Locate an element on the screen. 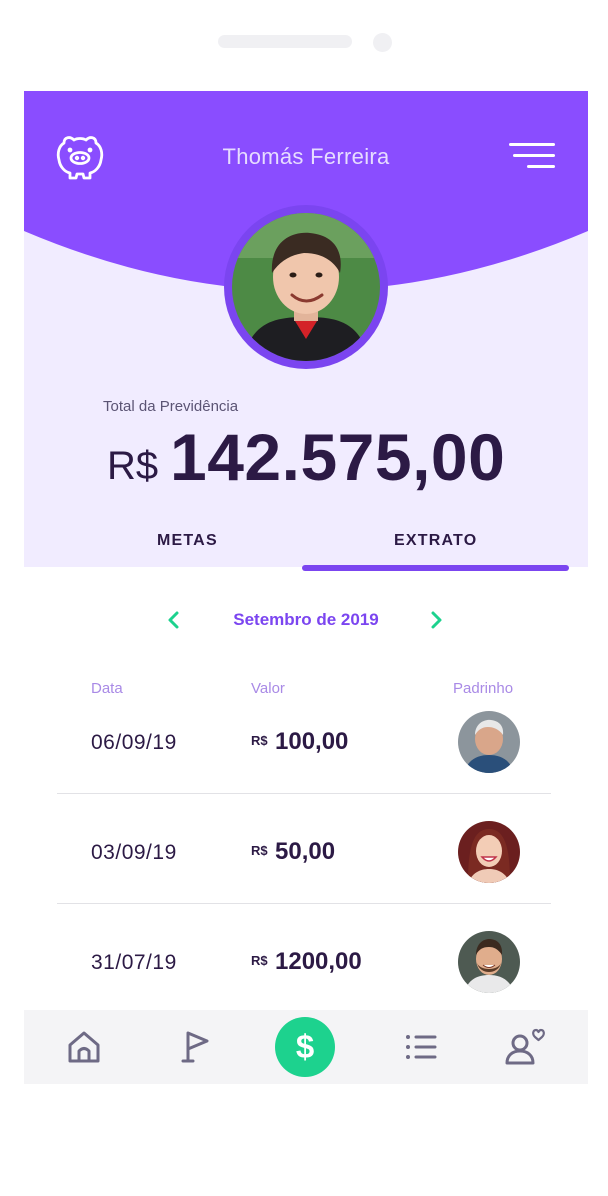  child-avatar is located at coordinates (306, 287).